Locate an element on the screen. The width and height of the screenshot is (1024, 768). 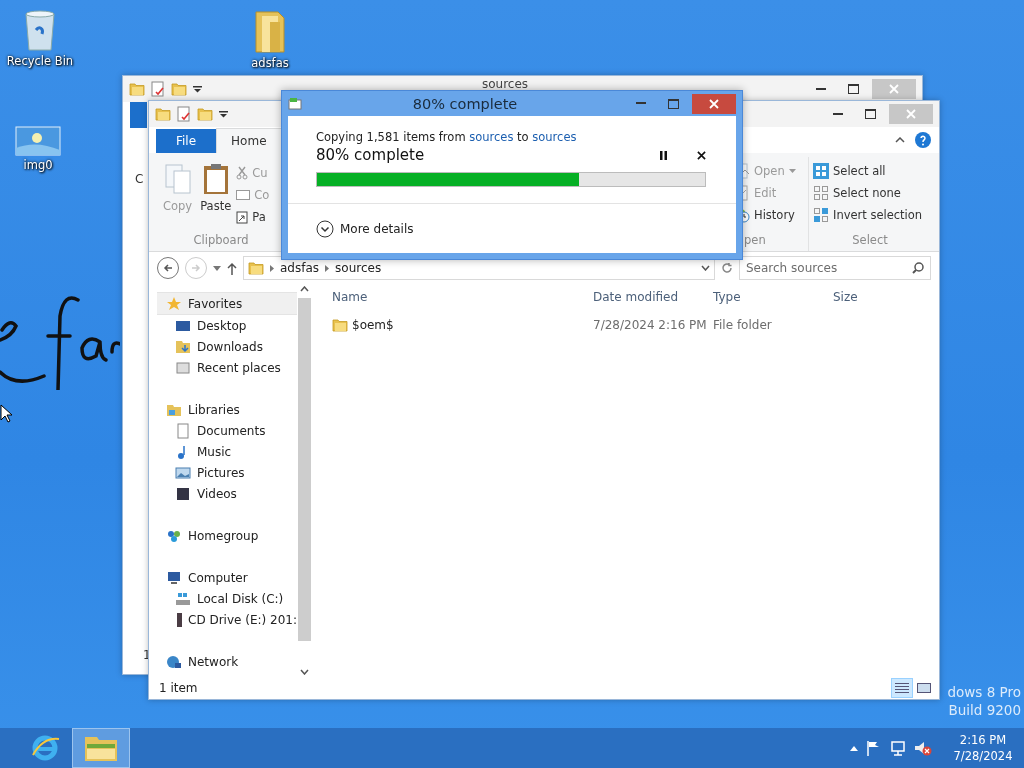
window-title: 80% complete is located at coordinates (465, 103).